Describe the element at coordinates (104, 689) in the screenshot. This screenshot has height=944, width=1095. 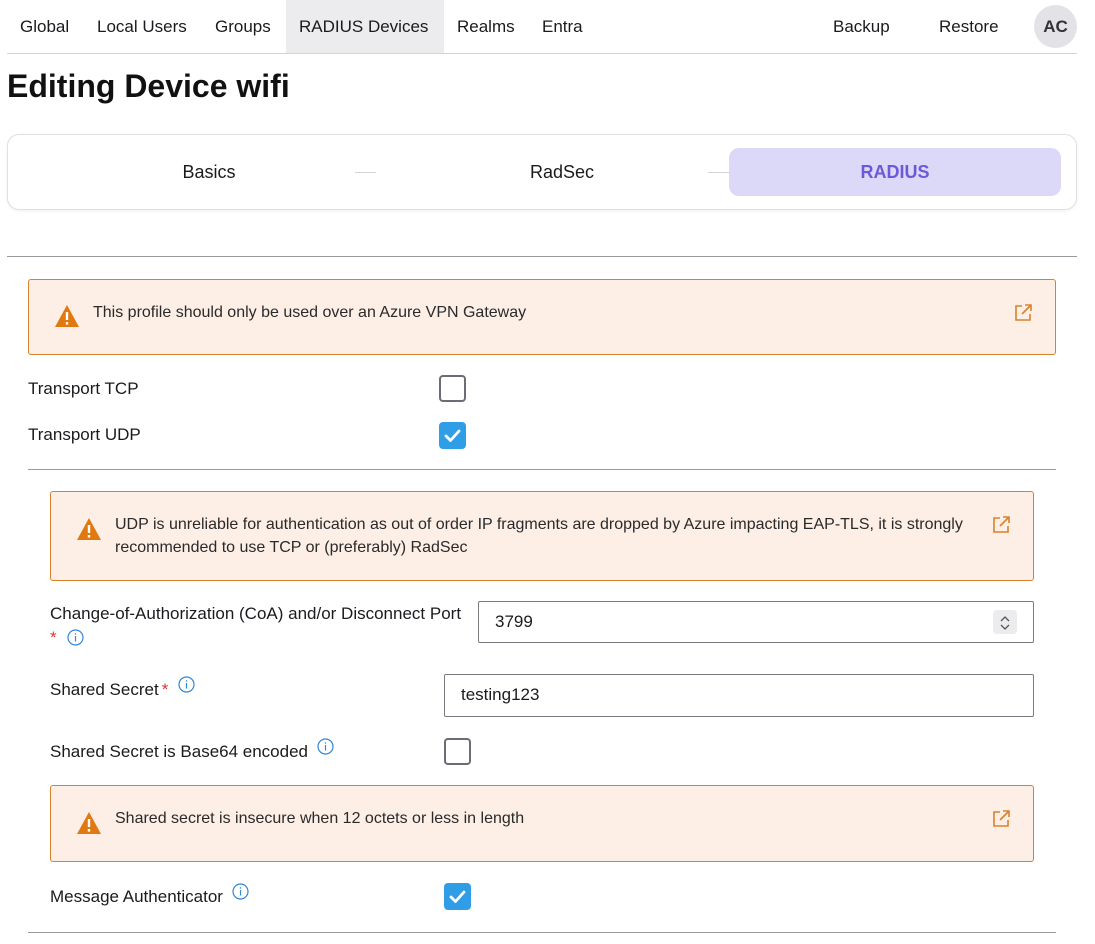
I see `shared-secret-label-text: Shared Secret` at that location.